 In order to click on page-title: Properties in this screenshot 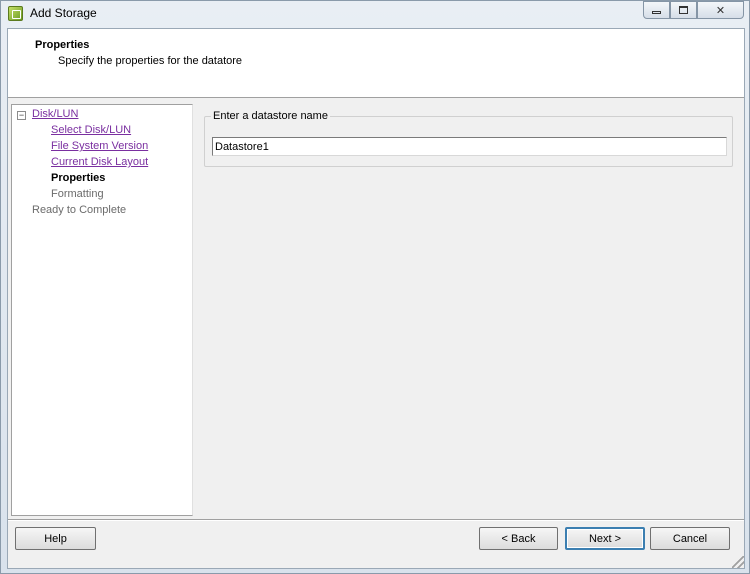, I will do `click(62, 45)`.